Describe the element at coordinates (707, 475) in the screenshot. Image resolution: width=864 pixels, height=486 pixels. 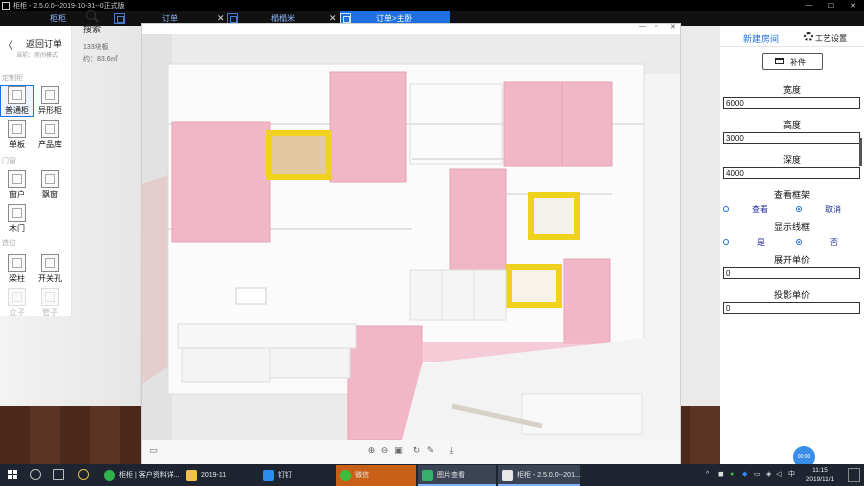
I see `tray-chevron-icon: ^` at that location.